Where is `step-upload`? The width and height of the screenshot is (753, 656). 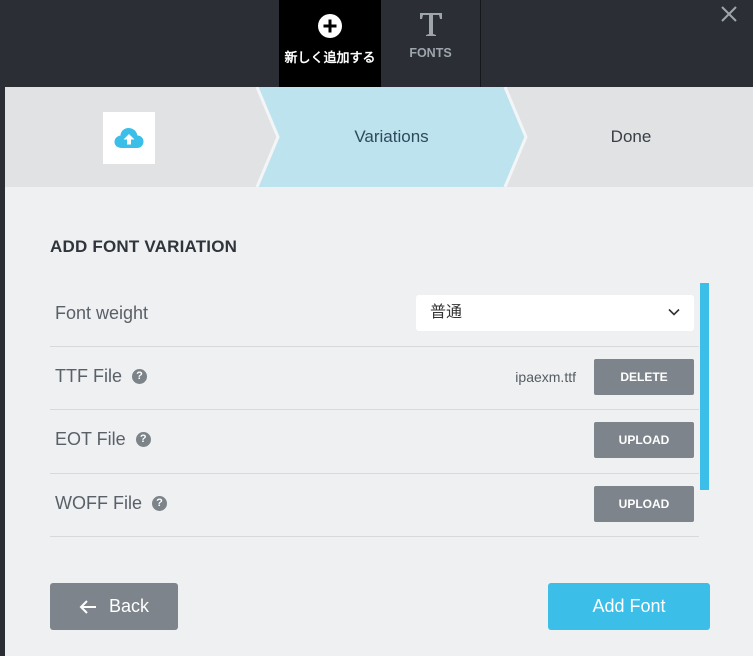
step-upload is located at coordinates (129, 138).